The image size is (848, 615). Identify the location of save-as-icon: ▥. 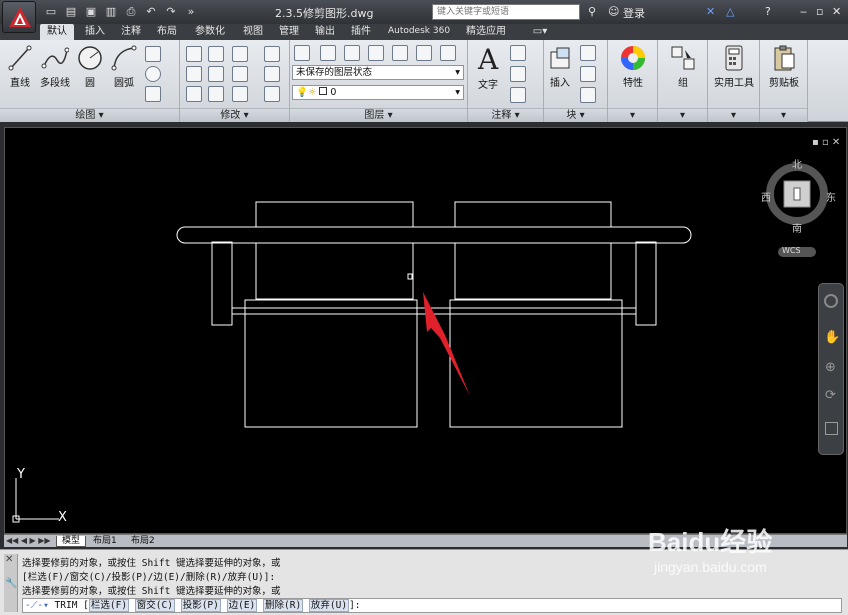
(111, 12).